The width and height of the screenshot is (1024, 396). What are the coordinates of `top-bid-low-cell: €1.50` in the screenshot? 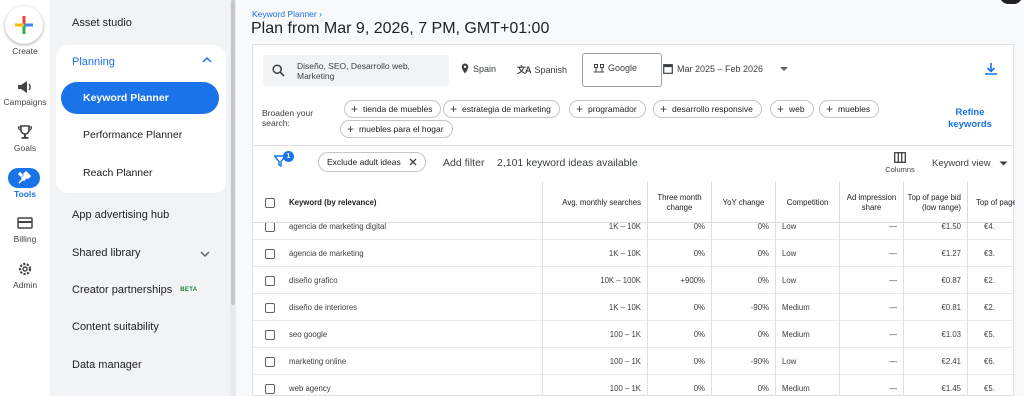 It's located at (935, 231).